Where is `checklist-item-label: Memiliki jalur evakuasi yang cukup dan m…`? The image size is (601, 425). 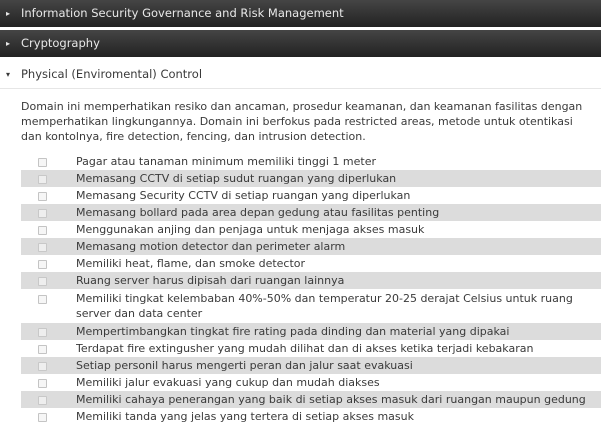
checklist-item-label: Memiliki jalur evakuasi yang cukup dan m… is located at coordinates (228, 382).